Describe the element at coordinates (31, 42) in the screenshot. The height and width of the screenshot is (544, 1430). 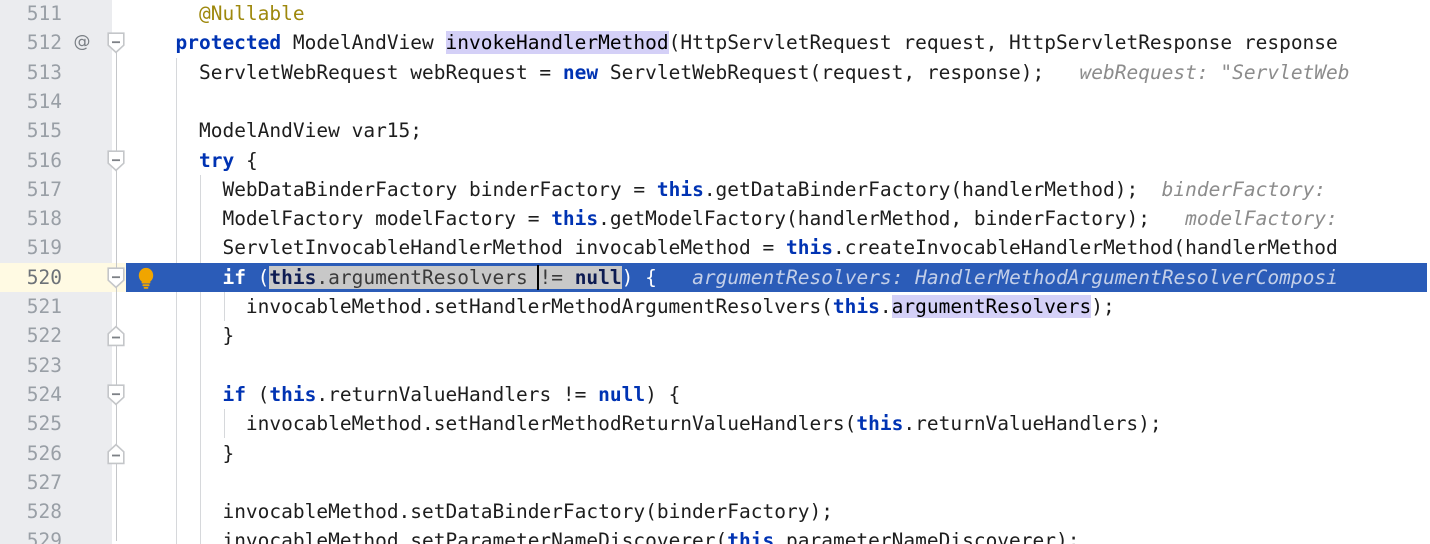
I see `line-number: 512` at that location.